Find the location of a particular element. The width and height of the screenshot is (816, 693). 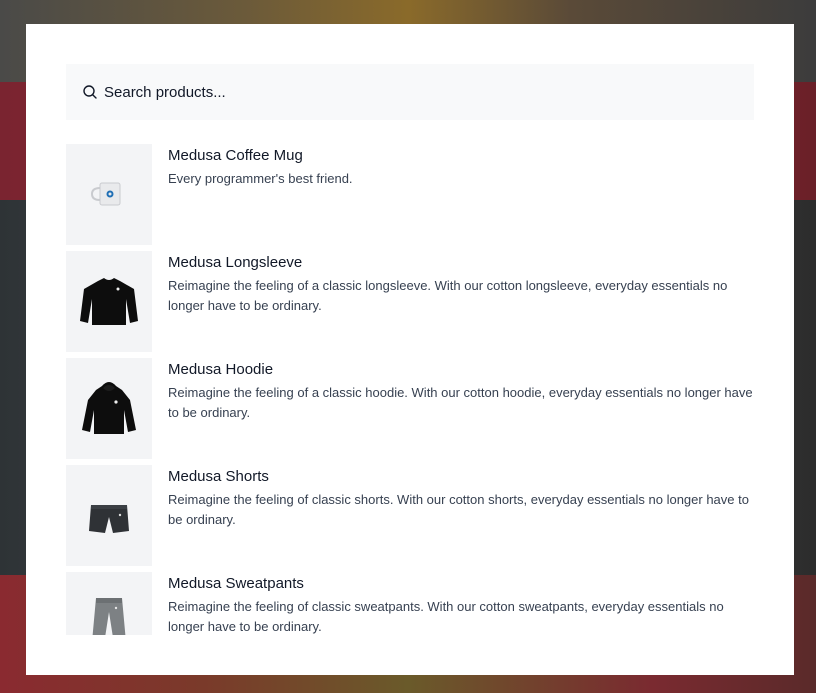

product-title: Medusa Longsleeve is located at coordinates (235, 262).